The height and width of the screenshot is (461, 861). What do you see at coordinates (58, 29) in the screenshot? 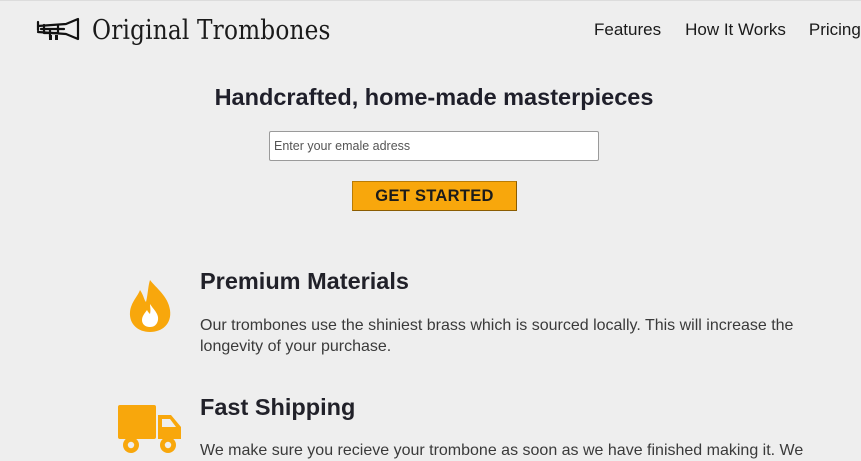
I see `trombone-icon` at bounding box center [58, 29].